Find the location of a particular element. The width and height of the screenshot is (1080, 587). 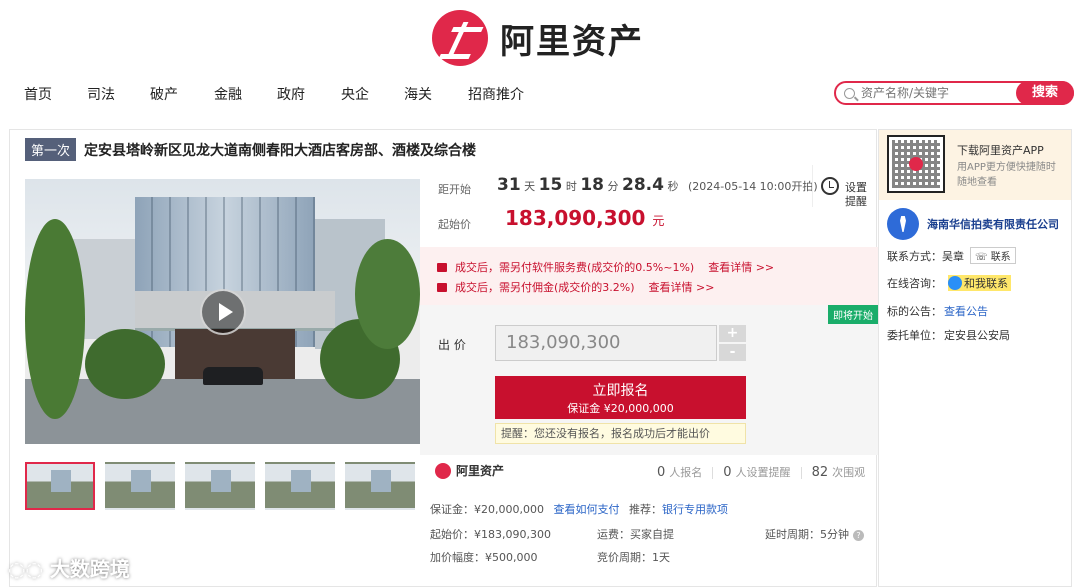

bid-label: 出 价 is located at coordinates (452, 345).